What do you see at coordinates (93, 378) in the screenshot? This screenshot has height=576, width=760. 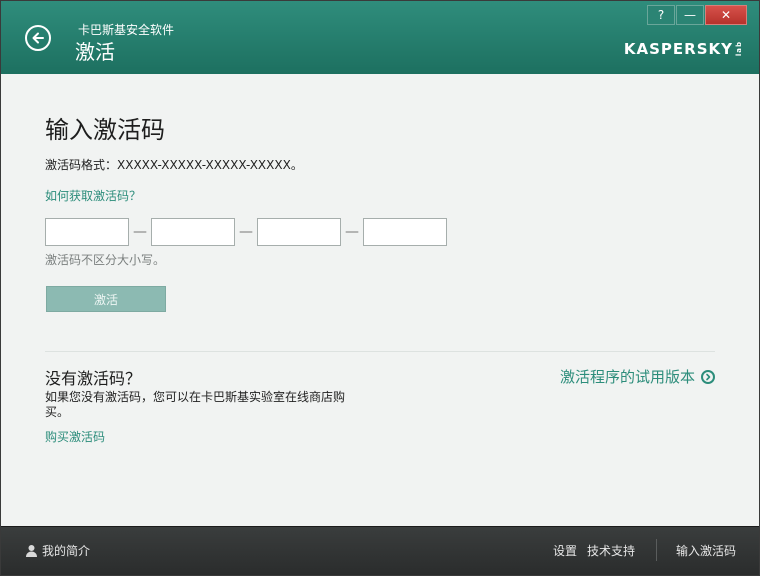 I see `no-code-title: 没有激活码？` at bounding box center [93, 378].